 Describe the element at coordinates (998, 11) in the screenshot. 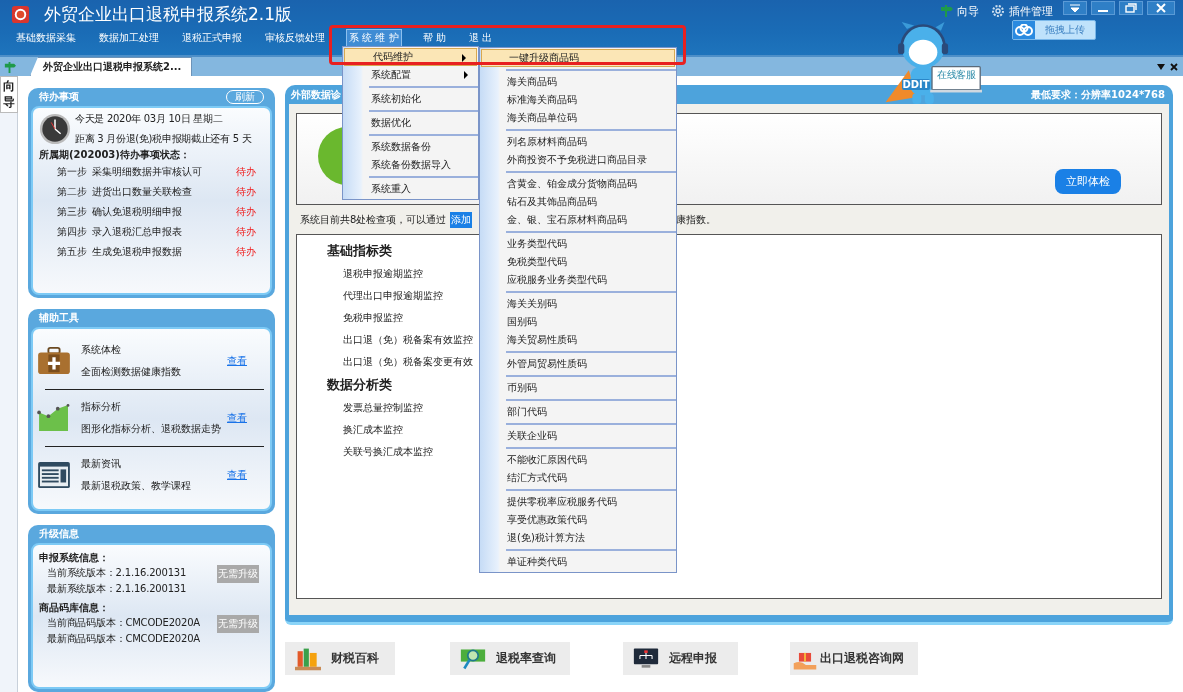

I see `settings-icon` at that location.